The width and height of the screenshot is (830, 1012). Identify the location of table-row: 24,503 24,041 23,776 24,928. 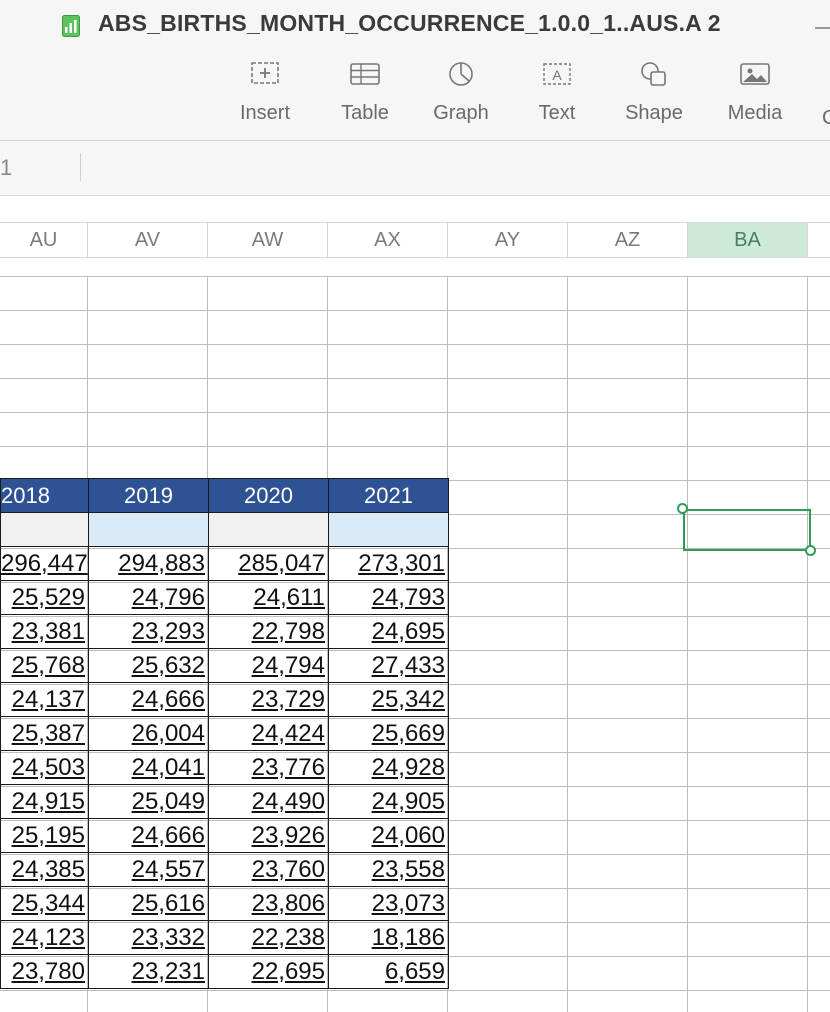
(224, 767).